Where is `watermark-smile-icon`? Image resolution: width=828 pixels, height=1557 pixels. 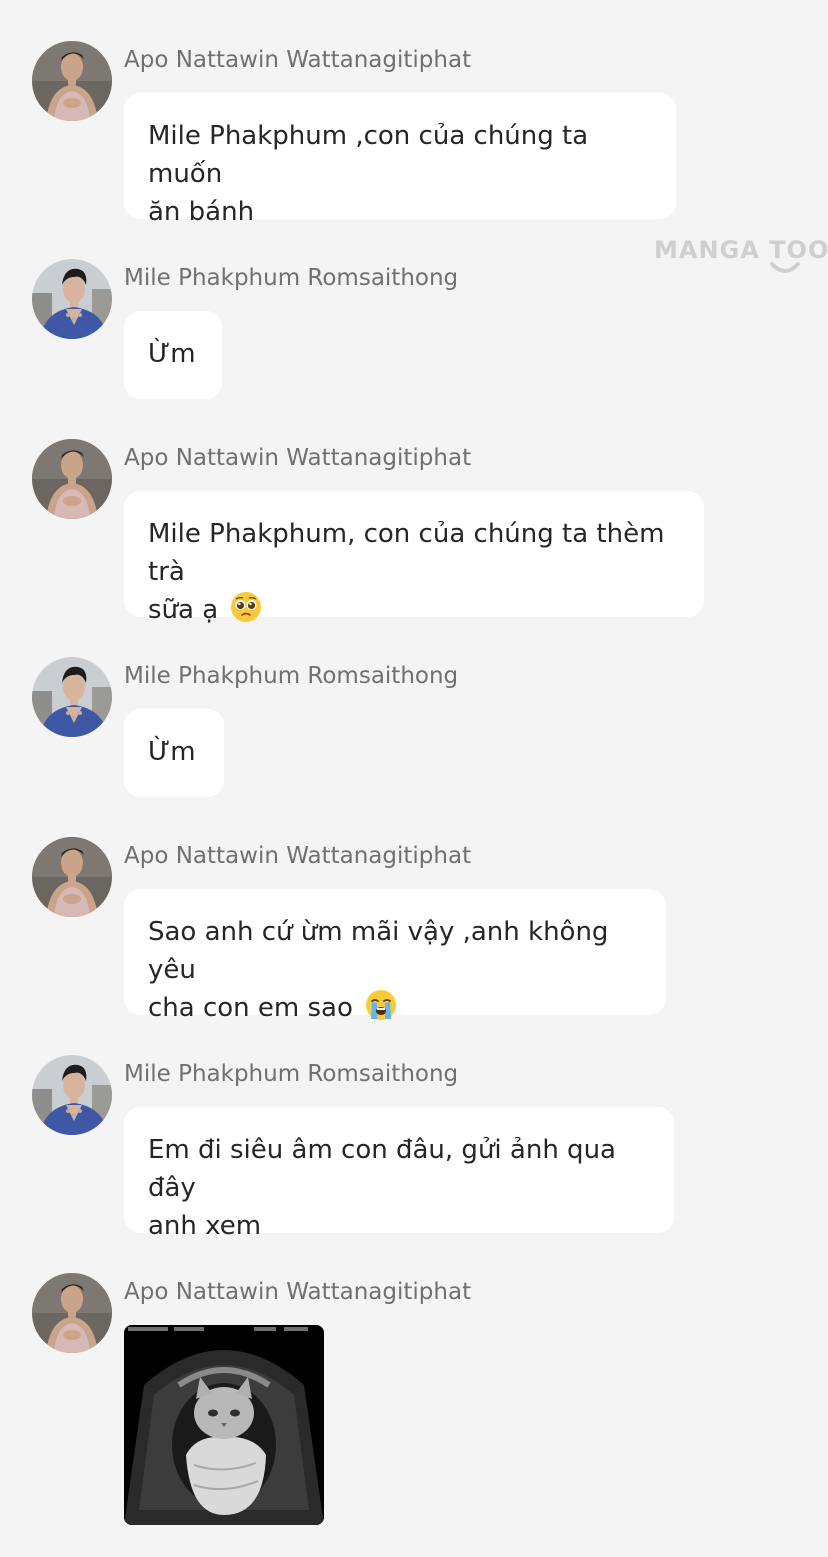
watermark-smile-icon is located at coordinates (785, 267).